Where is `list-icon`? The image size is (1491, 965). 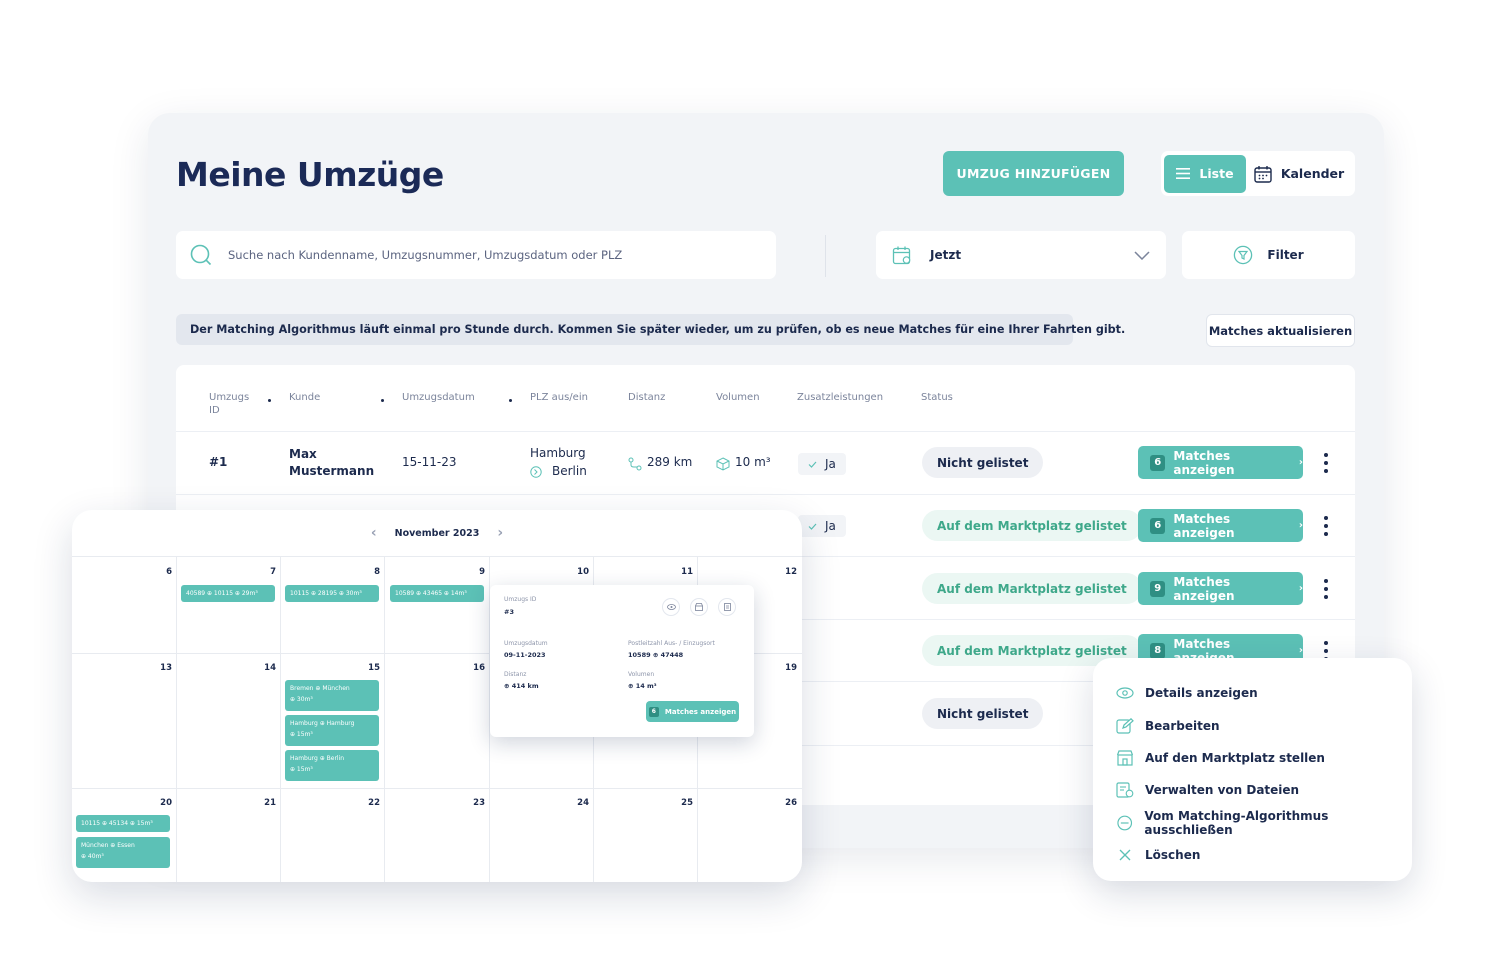
list-icon is located at coordinates (1183, 173).